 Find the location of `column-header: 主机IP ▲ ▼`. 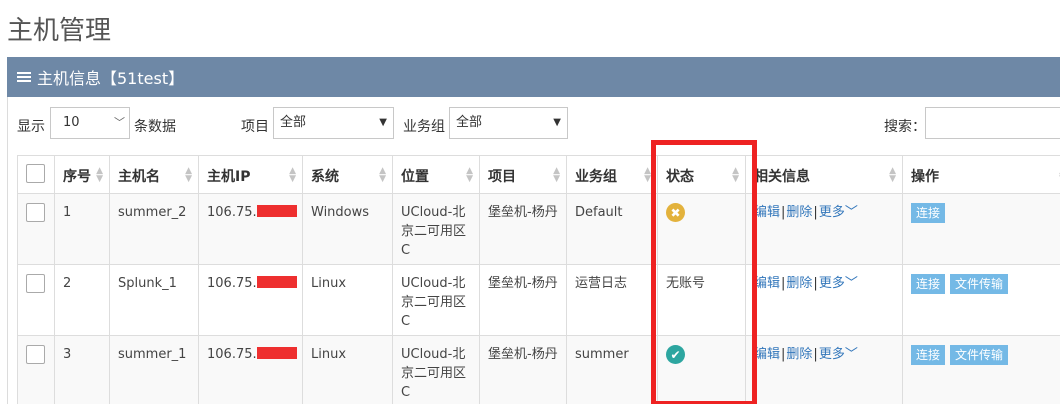

column-header: 主机IP ▲ ▼ is located at coordinates (250, 174).